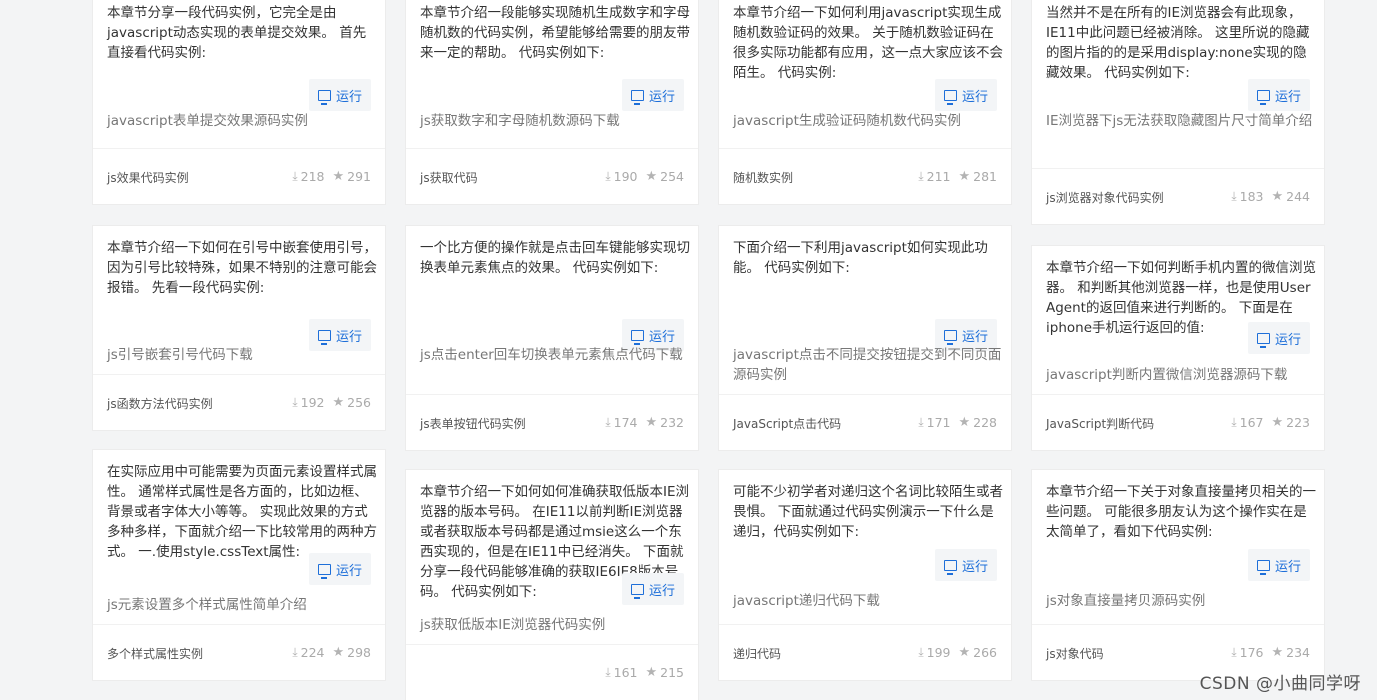  I want to click on card-download-link: javascript点击不同提交按钮提交到不同页面源码实例, so click(868, 365).